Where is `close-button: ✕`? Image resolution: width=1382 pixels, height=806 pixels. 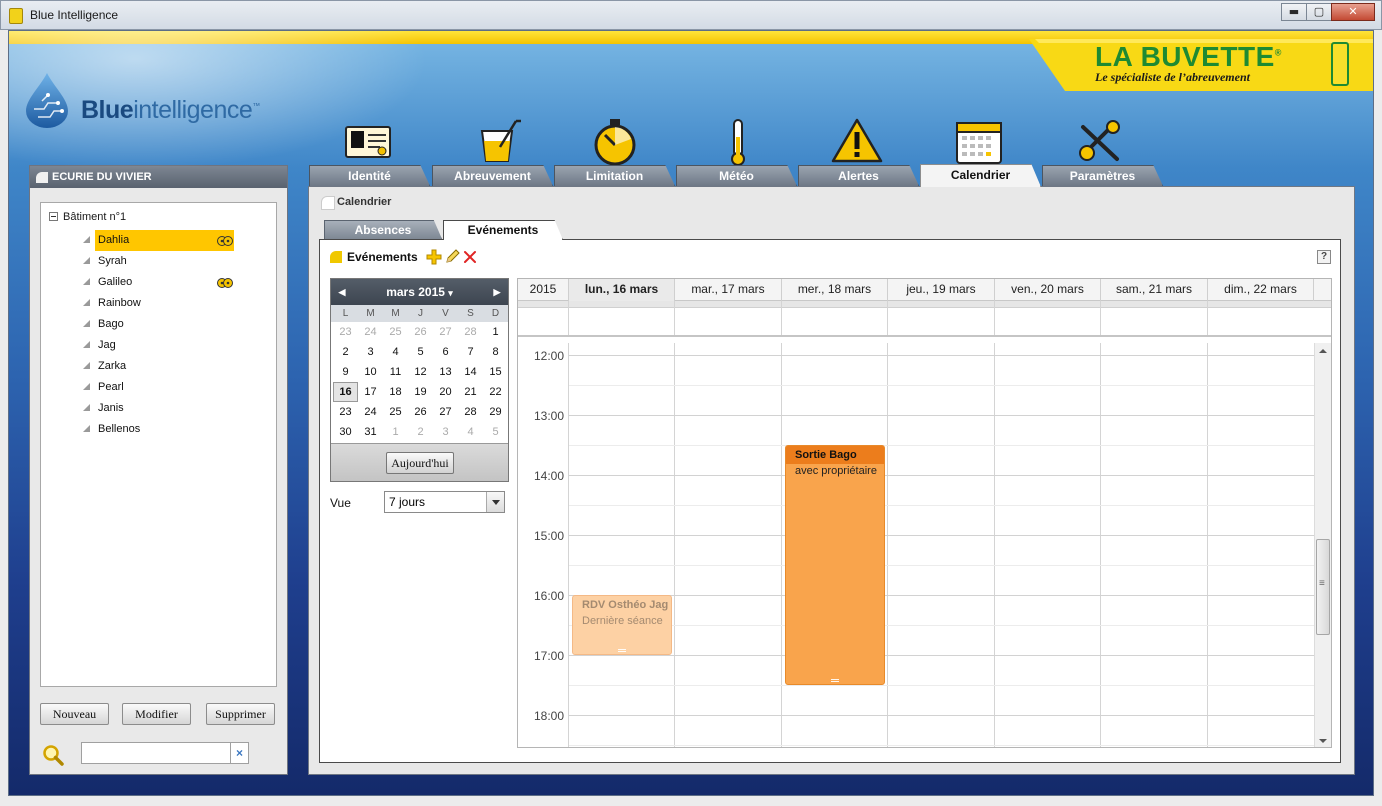
close-button: ✕ is located at coordinates (1353, 12).